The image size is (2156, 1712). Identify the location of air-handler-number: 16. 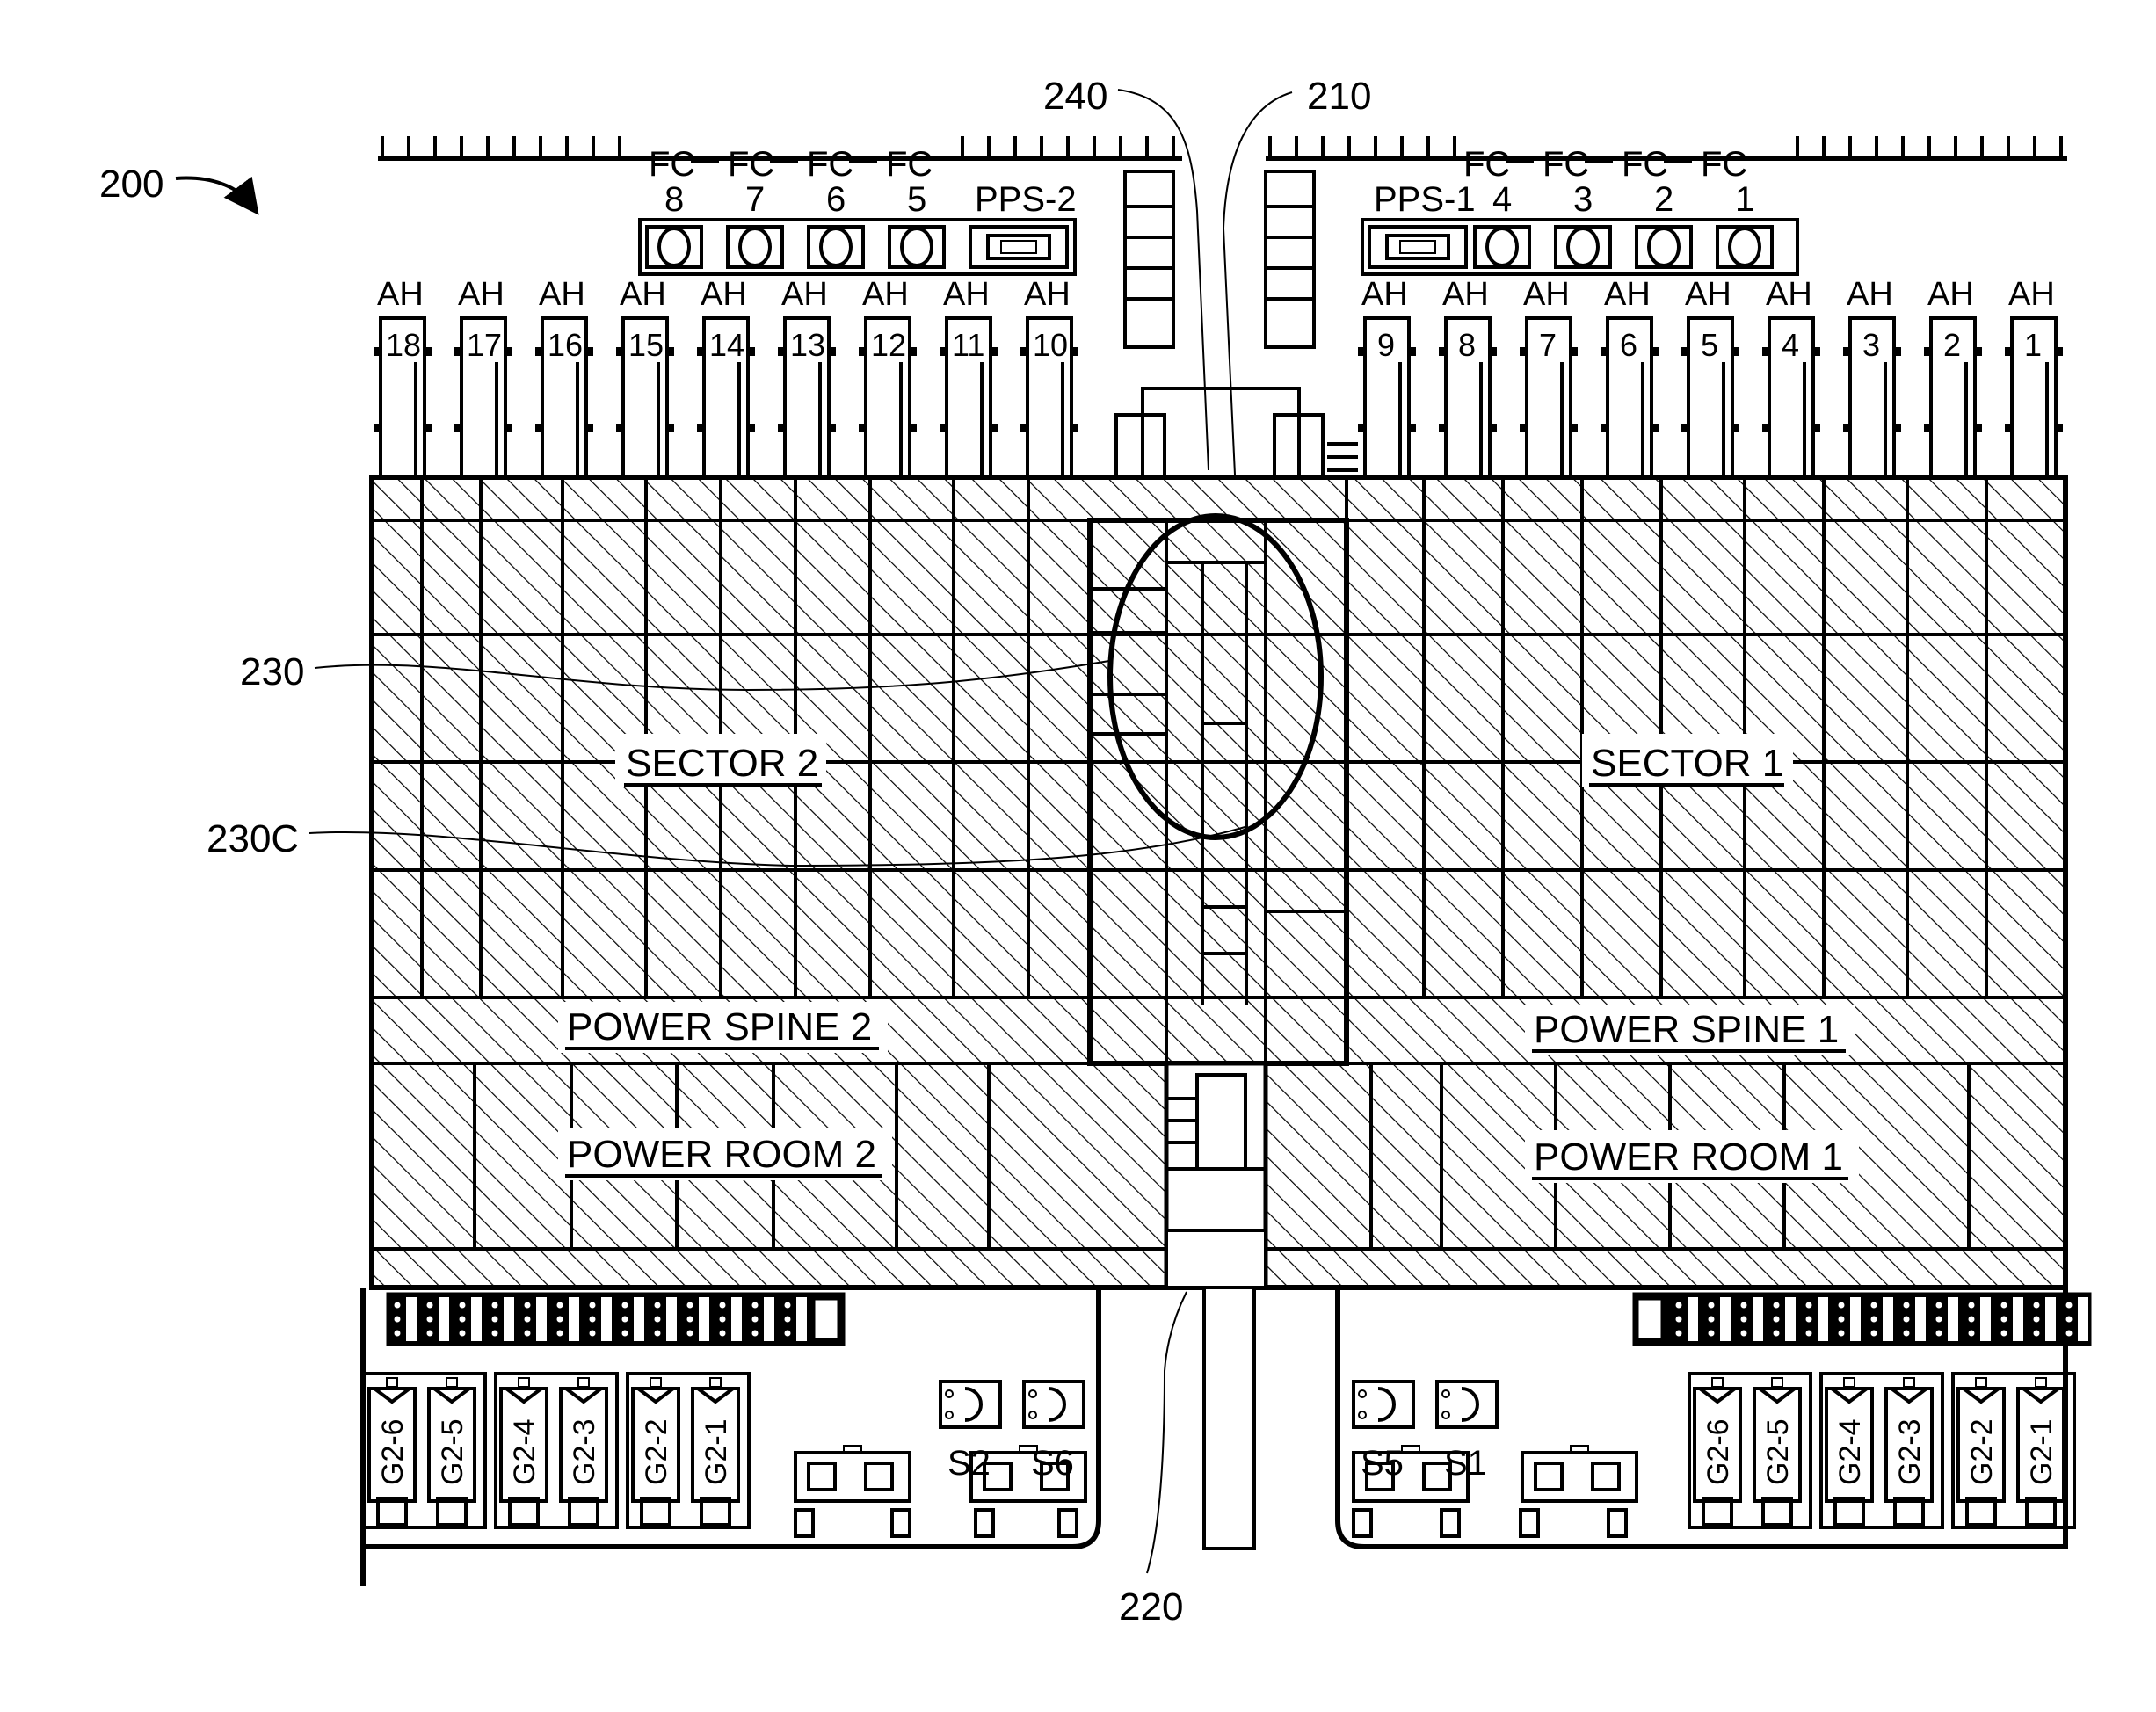
(565, 345).